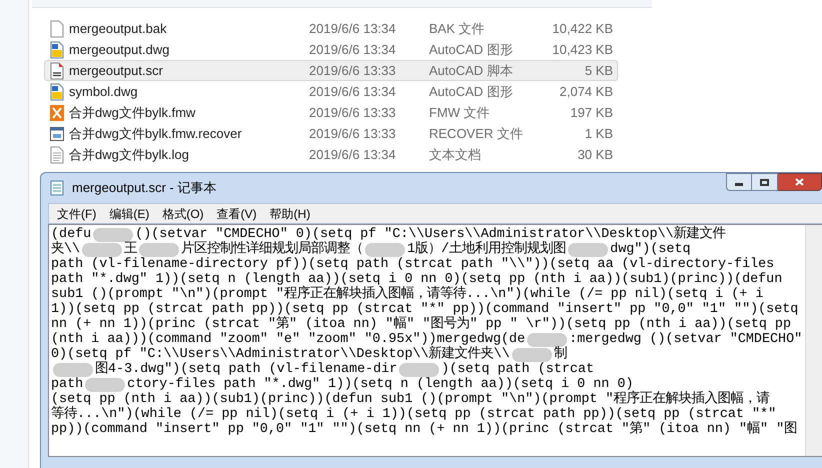 Image resolution: width=822 pixels, height=468 pixels. What do you see at coordinates (380, 384) in the screenshot?
I see `code-text: ctory-files path "*.dwg" 1))(setq n (length aa))(setq i 0 nn 0)` at bounding box center [380, 384].